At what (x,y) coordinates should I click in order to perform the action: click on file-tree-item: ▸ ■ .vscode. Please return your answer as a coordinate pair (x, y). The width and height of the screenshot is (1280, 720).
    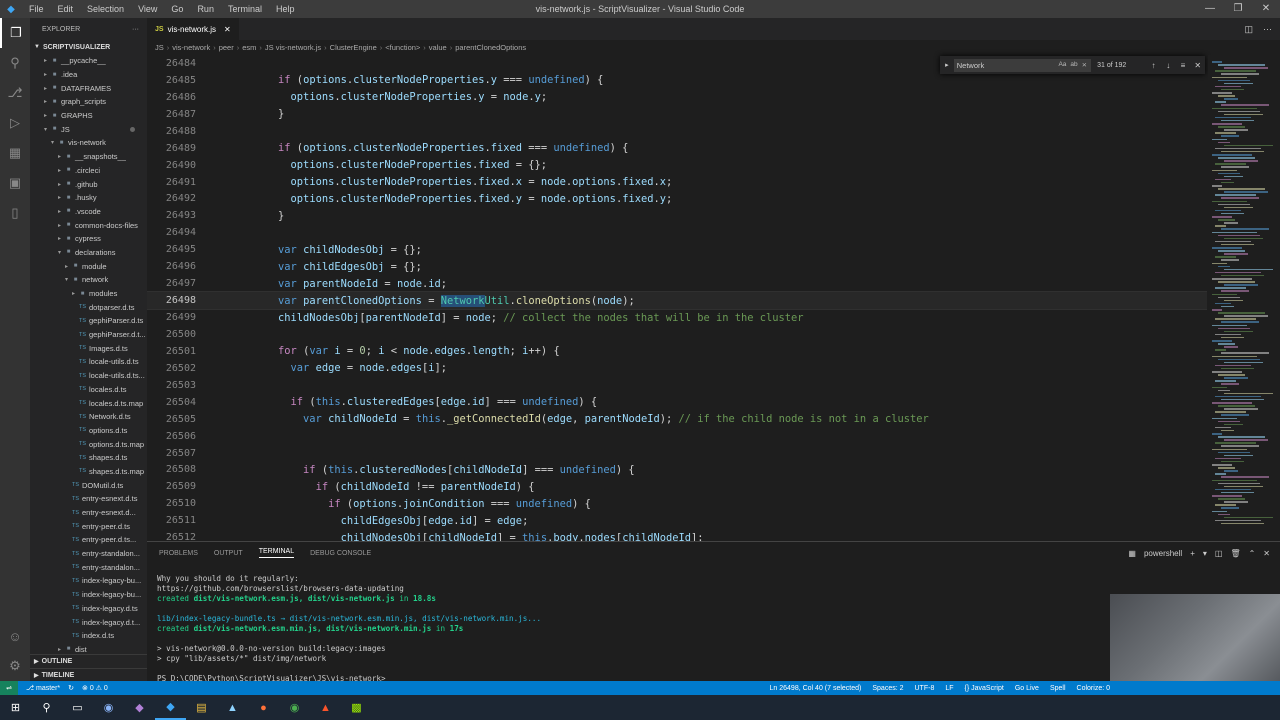
    Looking at the image, I should click on (88, 212).